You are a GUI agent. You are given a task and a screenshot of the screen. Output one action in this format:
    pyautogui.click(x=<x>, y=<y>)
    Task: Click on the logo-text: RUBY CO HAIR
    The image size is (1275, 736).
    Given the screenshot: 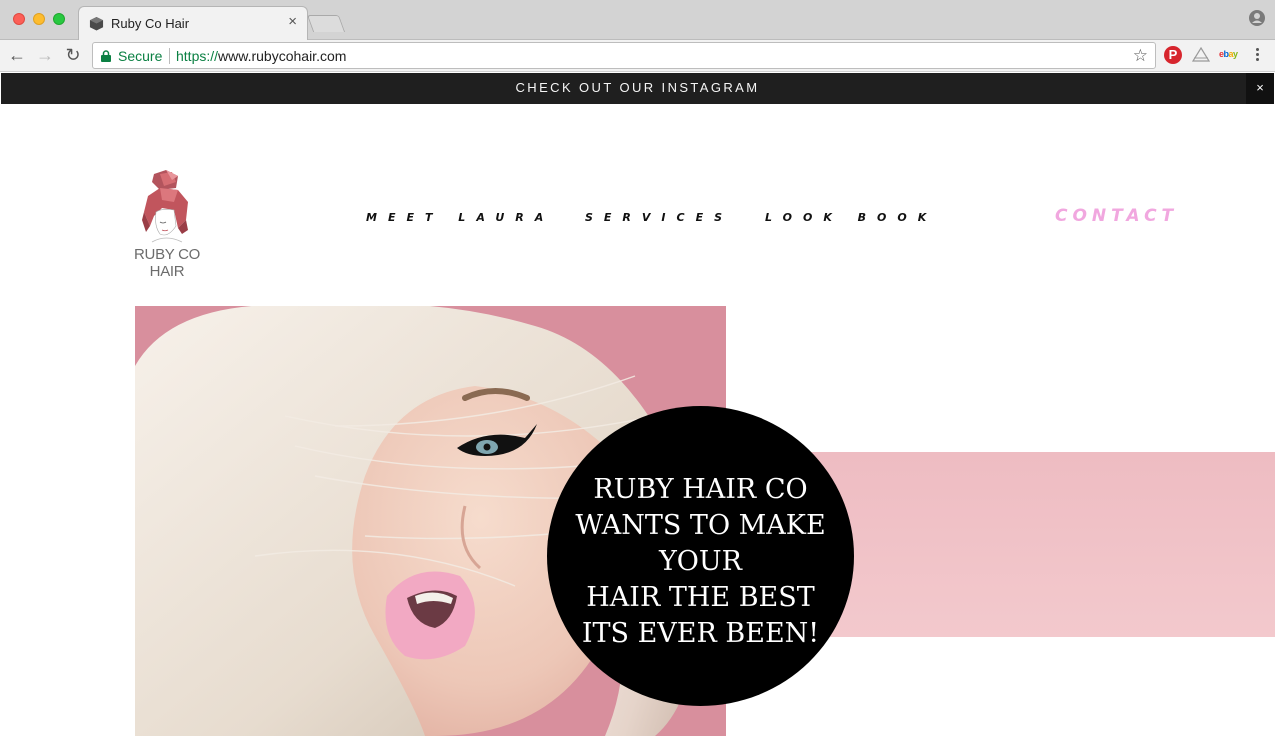 What is the action you would take?
    pyautogui.click(x=167, y=263)
    